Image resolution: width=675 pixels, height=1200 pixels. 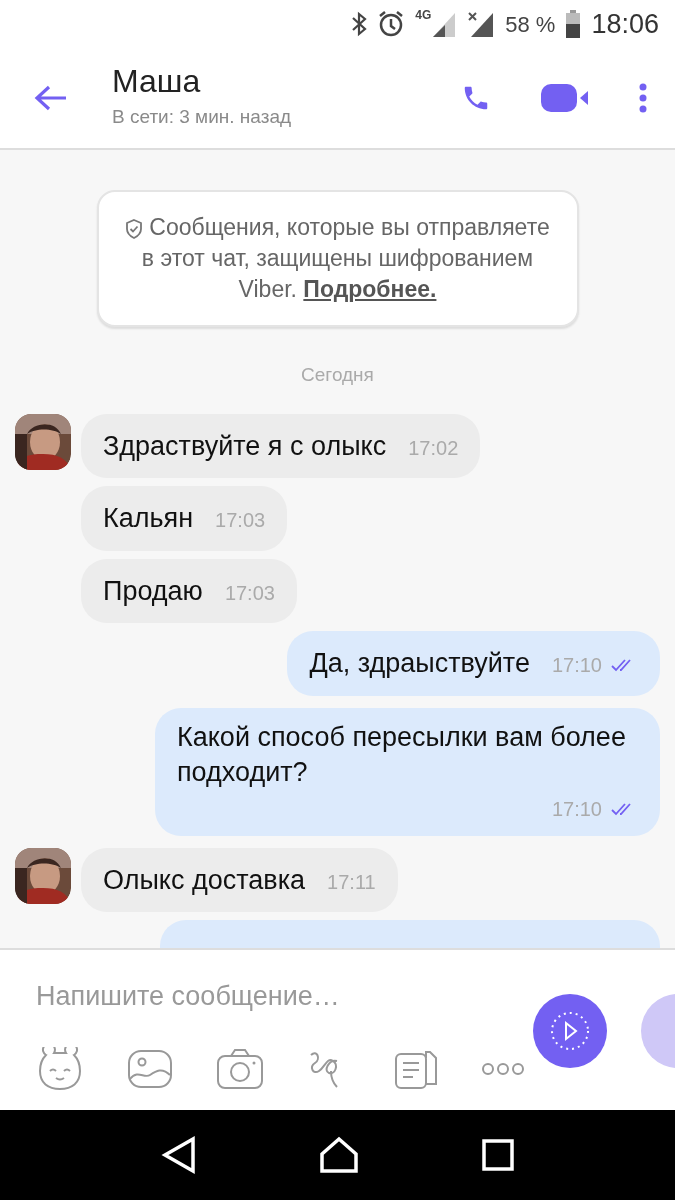 What do you see at coordinates (245, 446) in the screenshot?
I see `message-text: Здраствуйте я с олыкс` at bounding box center [245, 446].